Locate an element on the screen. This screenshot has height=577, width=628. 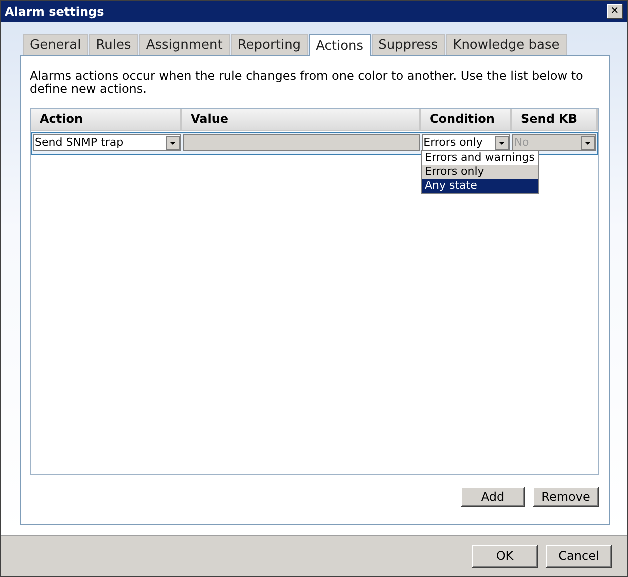
cancel-button: Cancel is located at coordinates (579, 556).